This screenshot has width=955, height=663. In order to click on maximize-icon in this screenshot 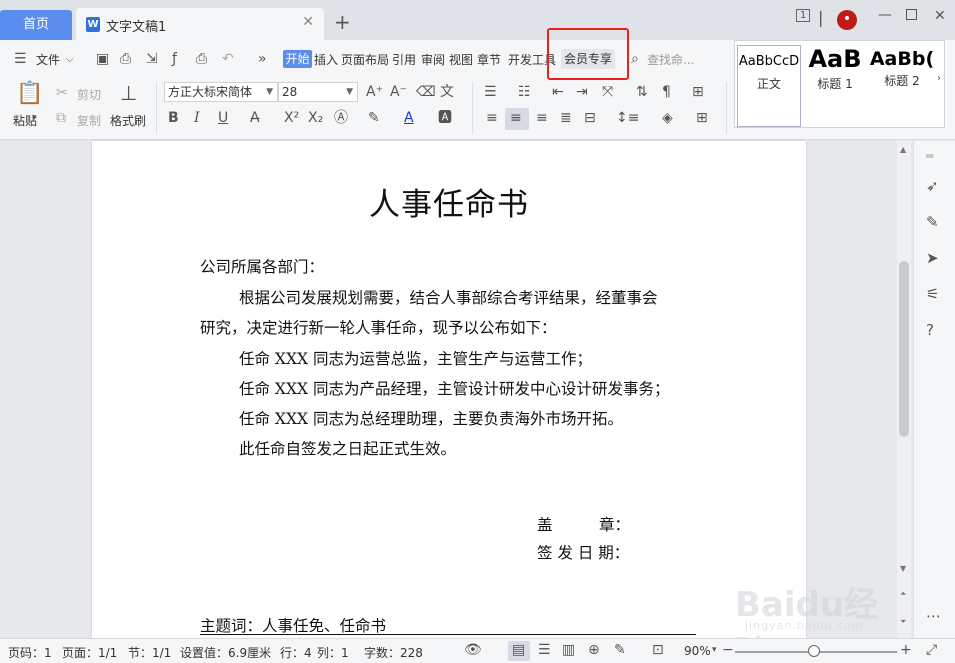, I will do `click(911, 14)`.